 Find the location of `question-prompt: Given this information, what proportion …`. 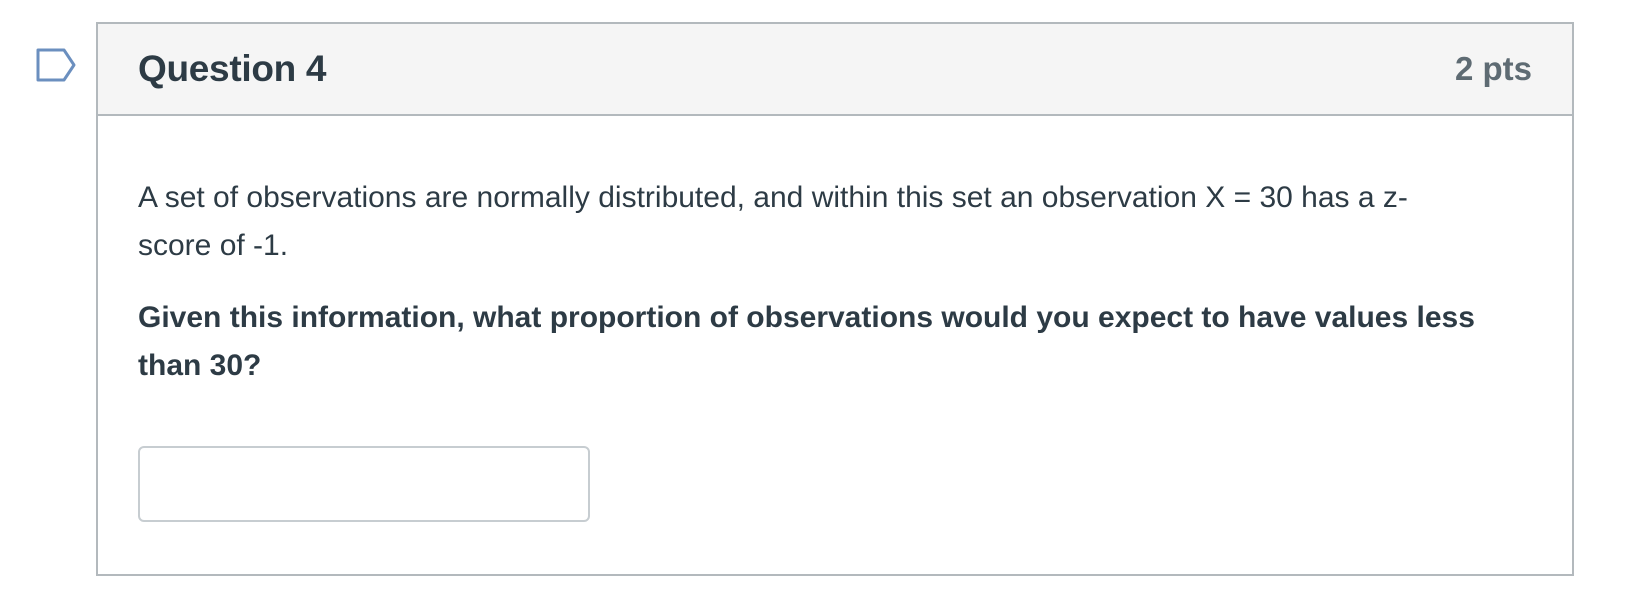

question-prompt: Given this information, what proportion … is located at coordinates (806, 341).